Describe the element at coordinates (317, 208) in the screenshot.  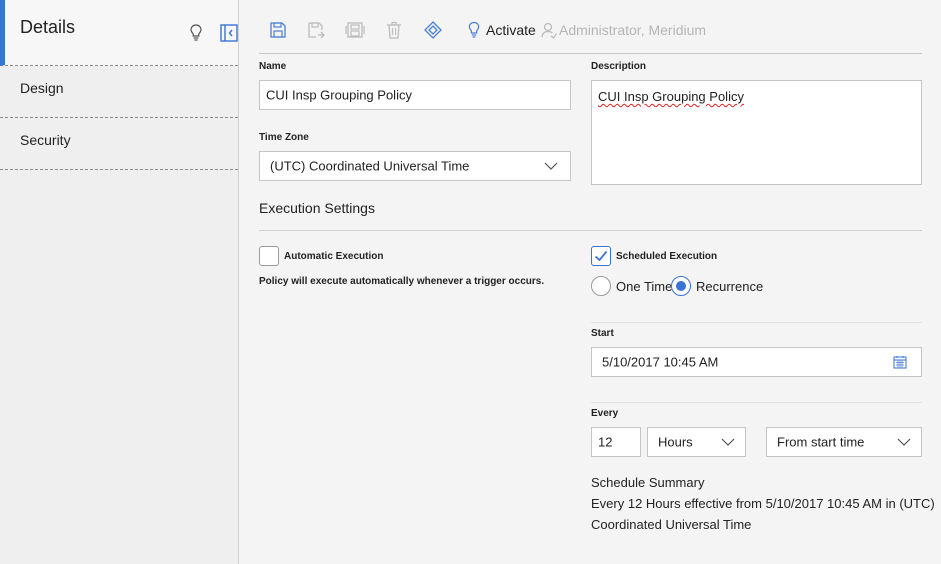
I see `execution-settings-title: Execution Settings` at that location.